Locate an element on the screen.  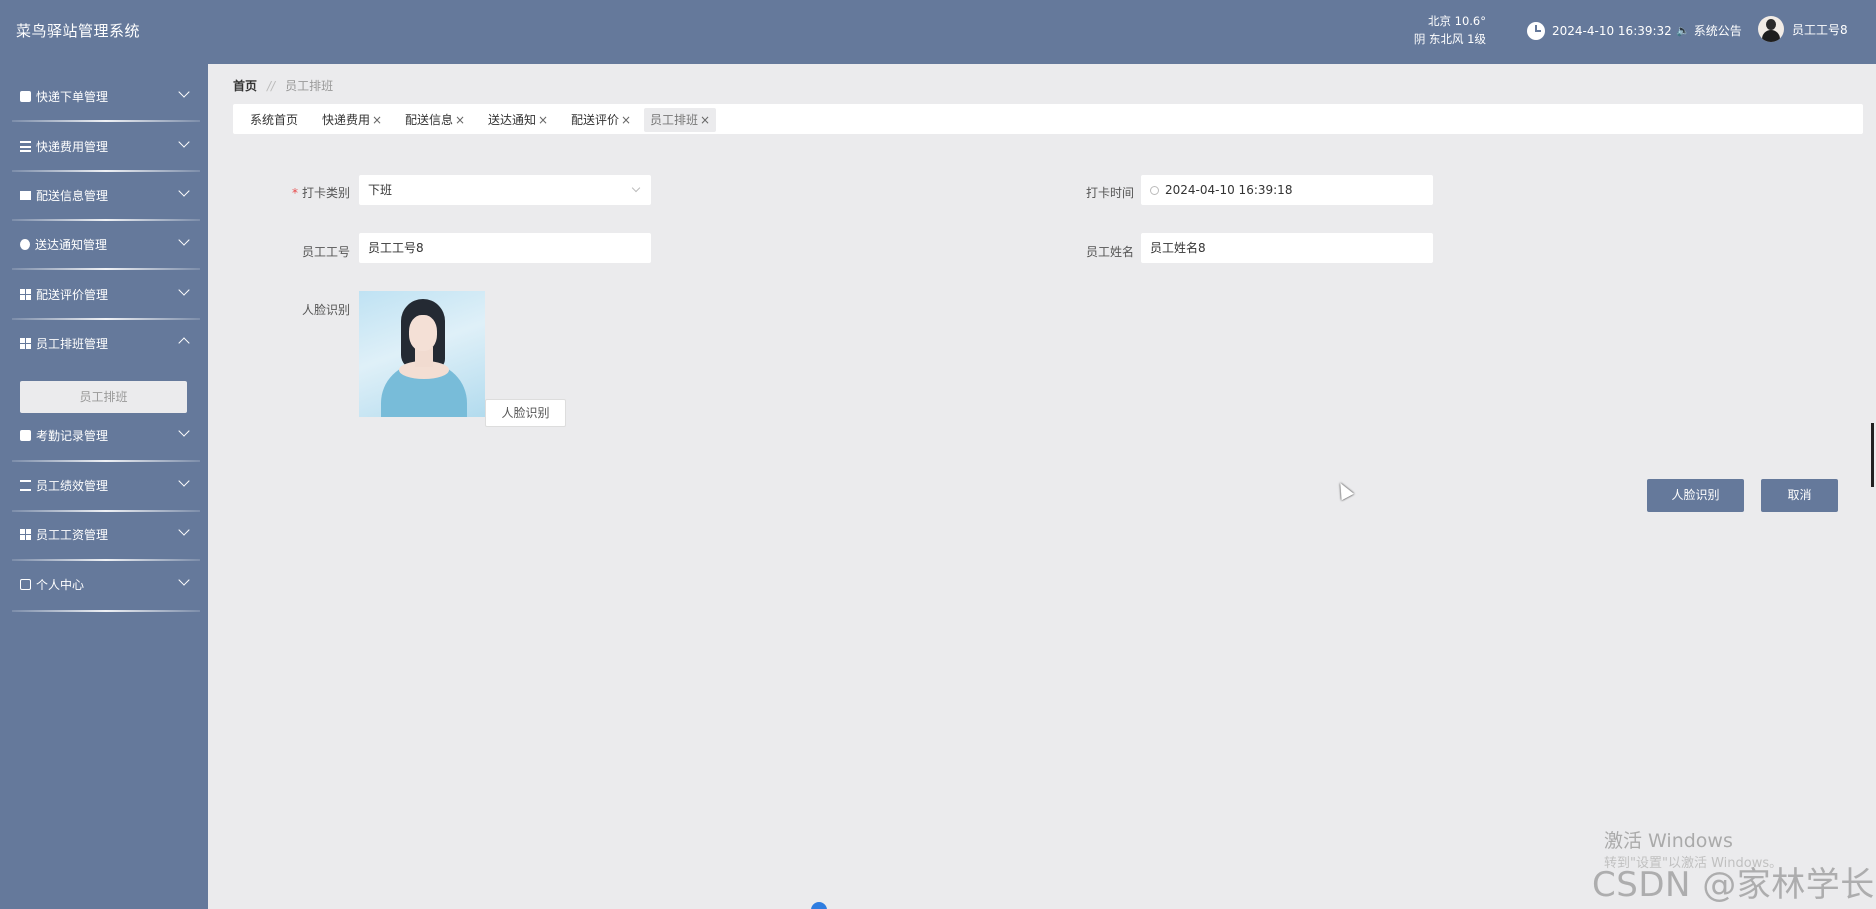
card-icon is located at coordinates (25, 584).